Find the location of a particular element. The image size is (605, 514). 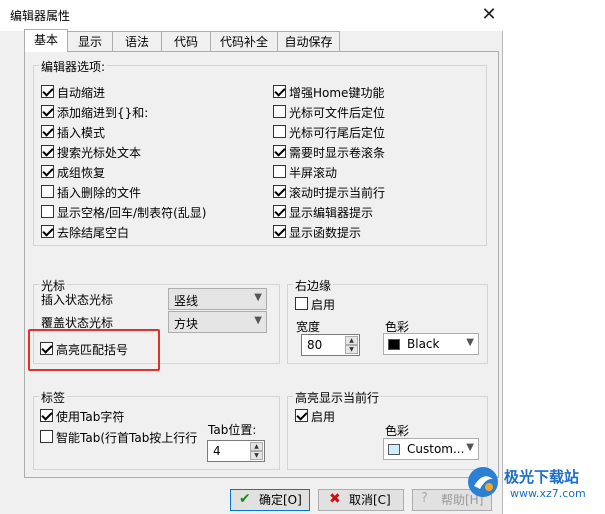

watermark-url: www.xz7.com is located at coordinates (548, 493).